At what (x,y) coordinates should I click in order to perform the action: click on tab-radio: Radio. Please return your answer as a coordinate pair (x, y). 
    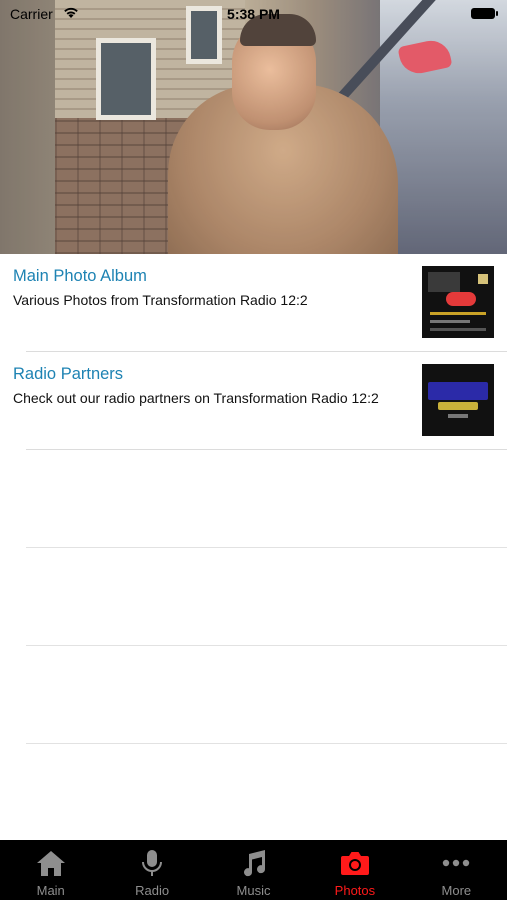
    Looking at the image, I should click on (151, 870).